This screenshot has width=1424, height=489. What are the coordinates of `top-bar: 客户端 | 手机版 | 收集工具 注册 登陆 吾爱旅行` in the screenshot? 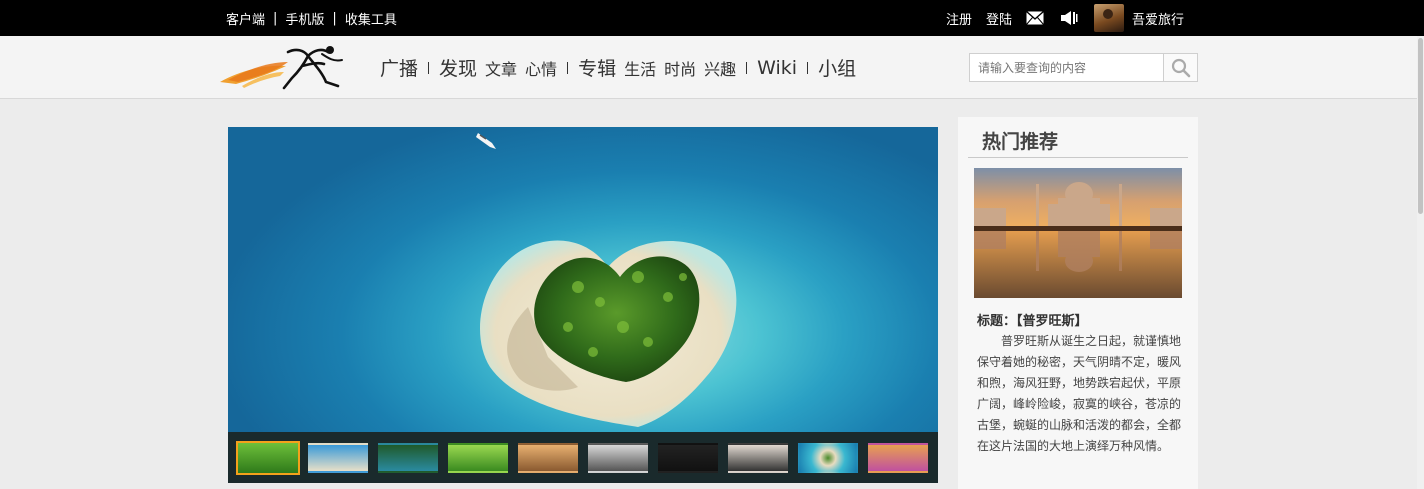 It's located at (712, 18).